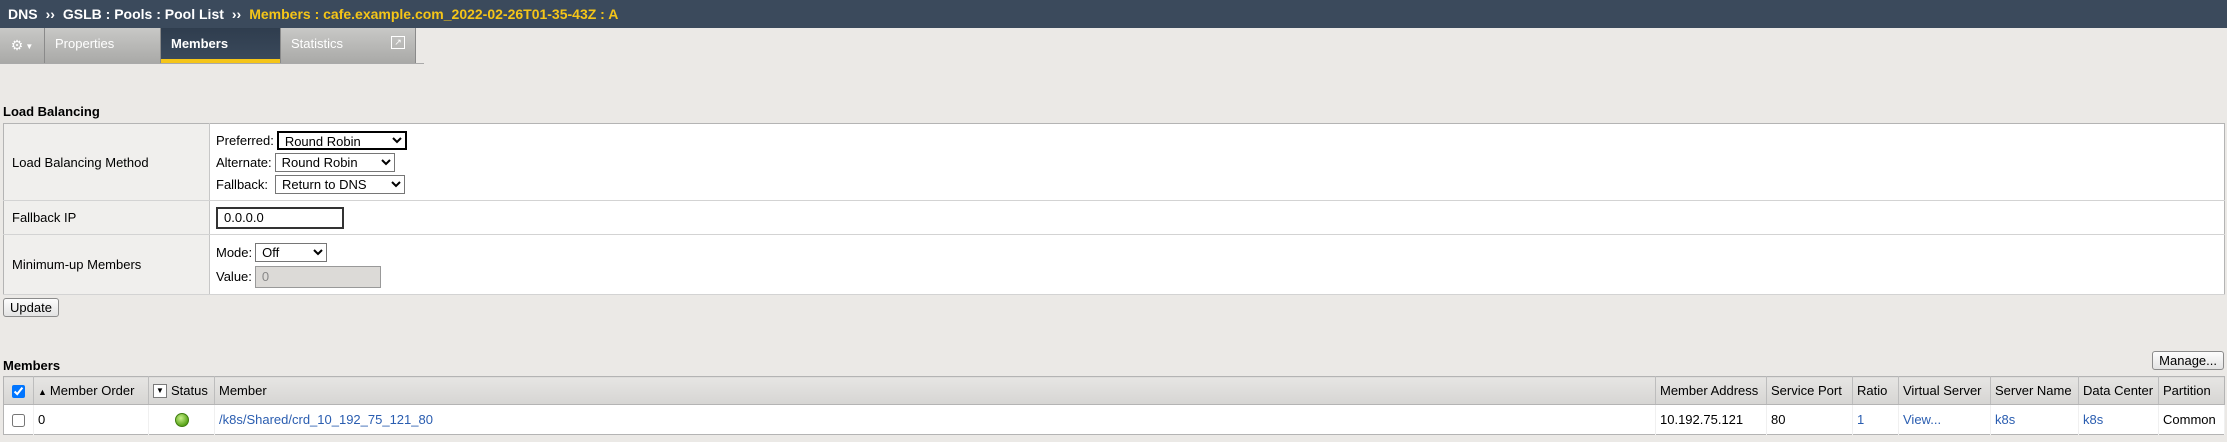  Describe the element at coordinates (1809, 419) in the screenshot. I see `service-port-cell: 80` at that location.